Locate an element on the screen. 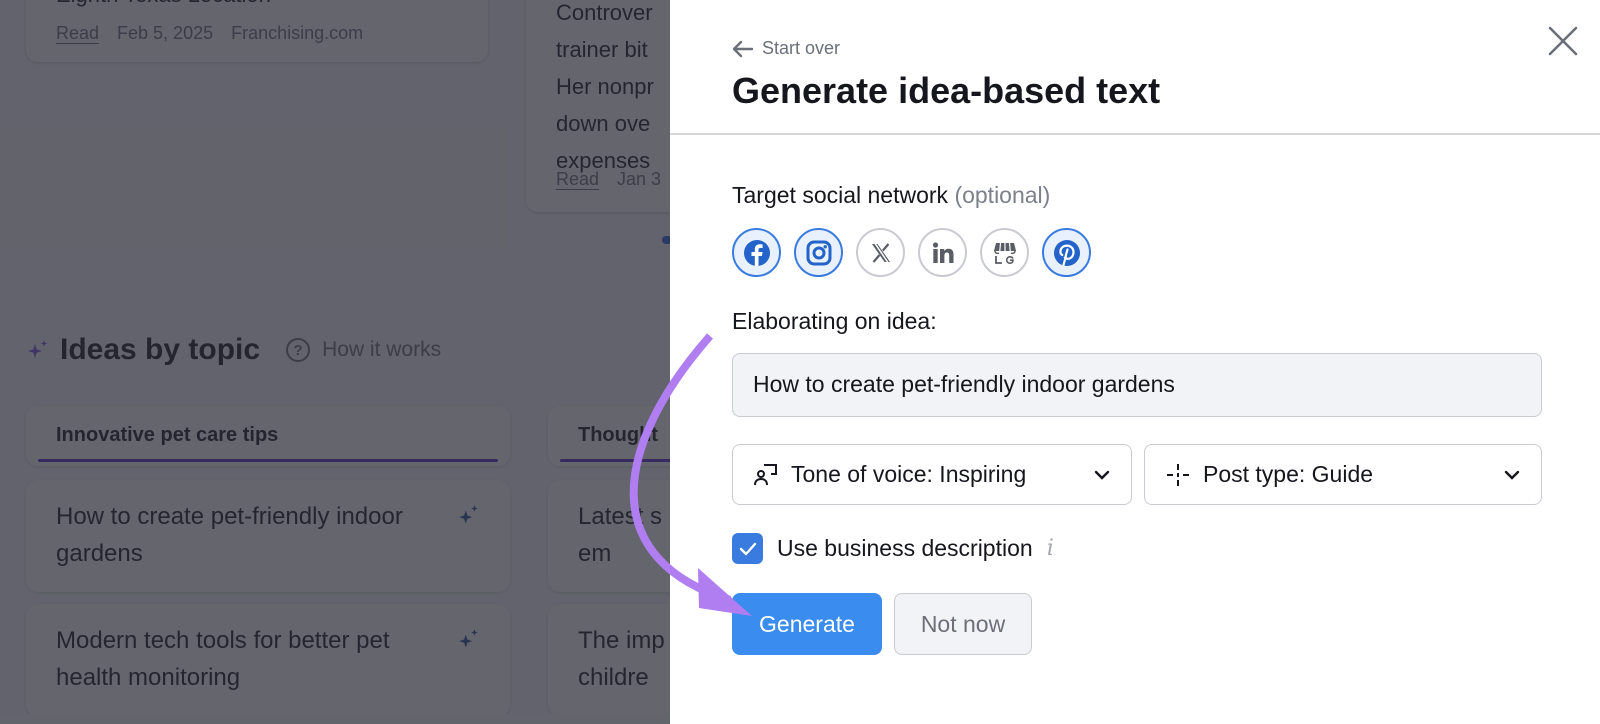  idea-text: The imp childre is located at coordinates (621, 659).